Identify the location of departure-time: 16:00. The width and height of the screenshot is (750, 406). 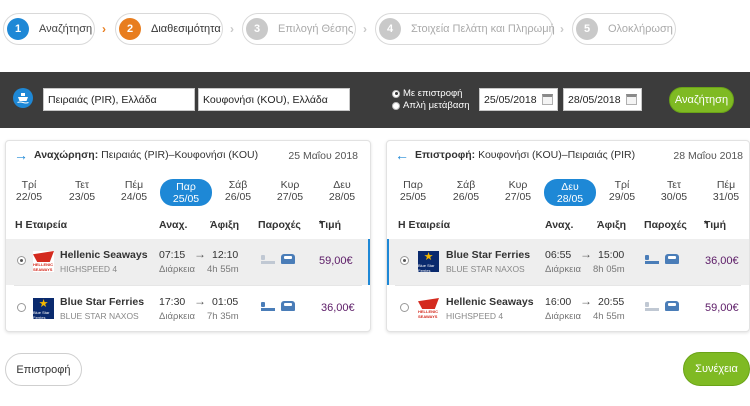
(558, 302).